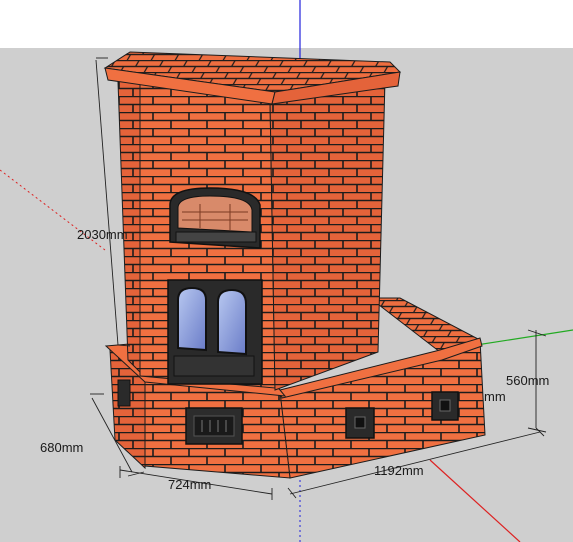  I want to click on ash-door, so click(214, 426).